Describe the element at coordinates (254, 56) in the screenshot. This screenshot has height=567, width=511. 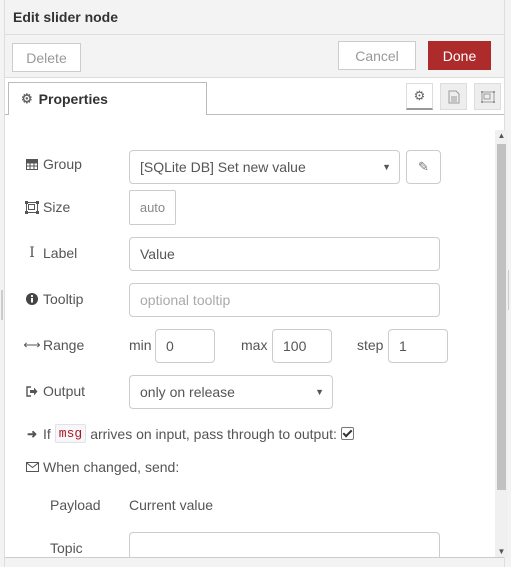
I see `dialog-toolbar: Delete Cancel Done` at that location.